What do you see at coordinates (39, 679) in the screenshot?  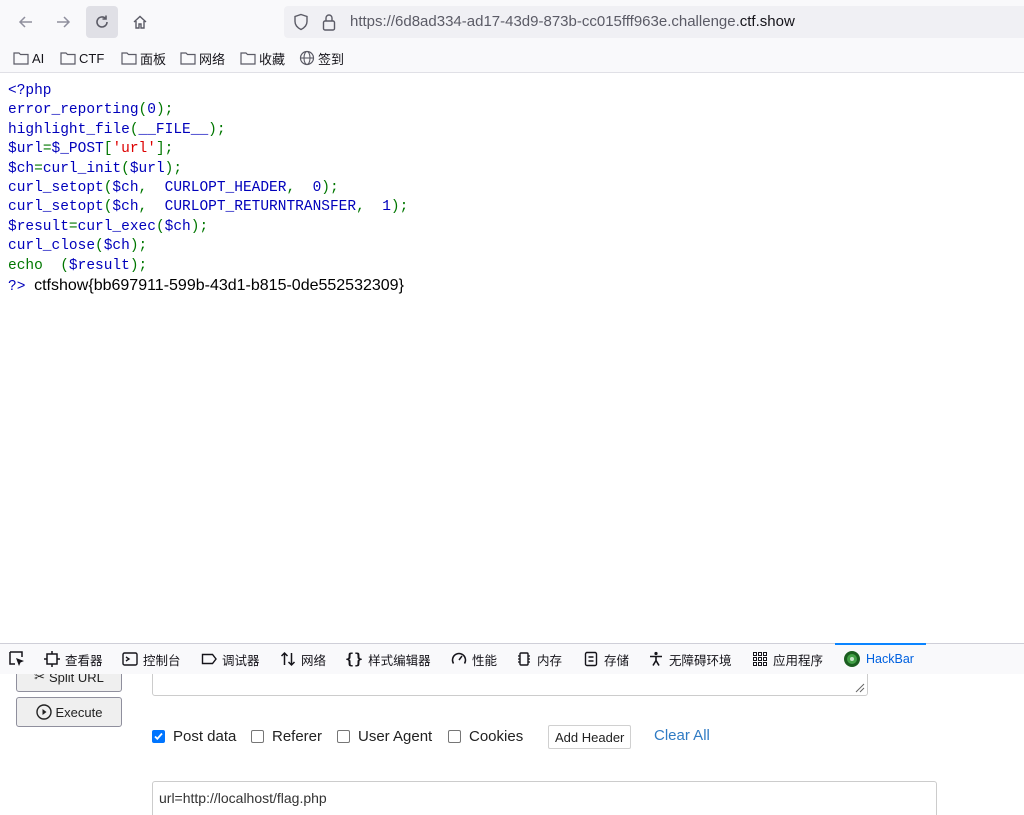 I see `scissors-icon: ✂` at bounding box center [39, 679].